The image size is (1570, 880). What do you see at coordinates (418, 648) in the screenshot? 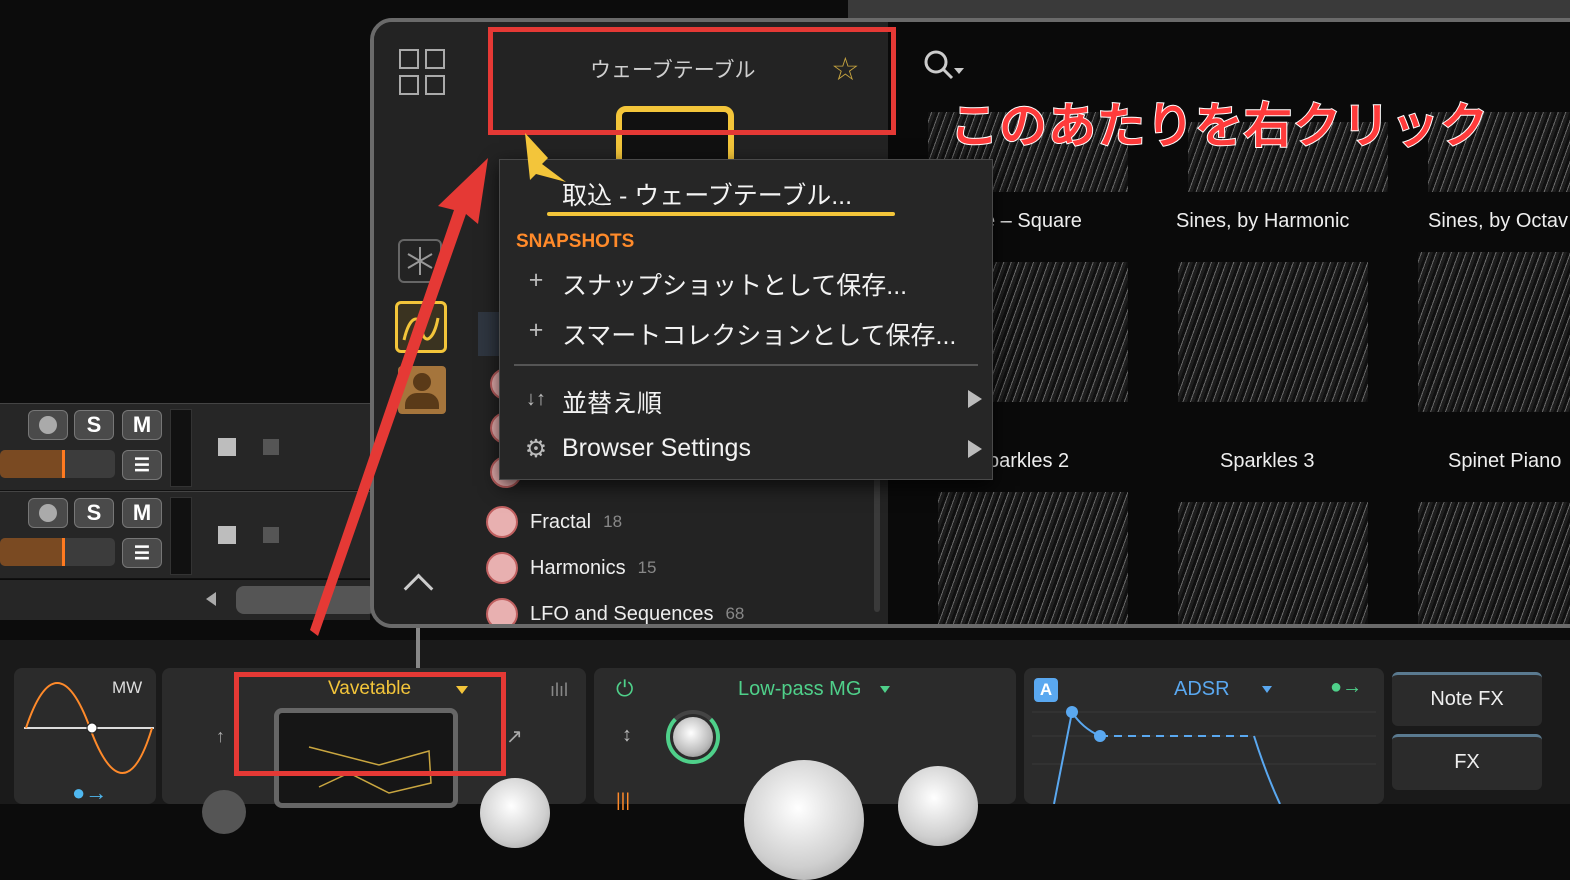
I see `browser-connector` at bounding box center [418, 648].